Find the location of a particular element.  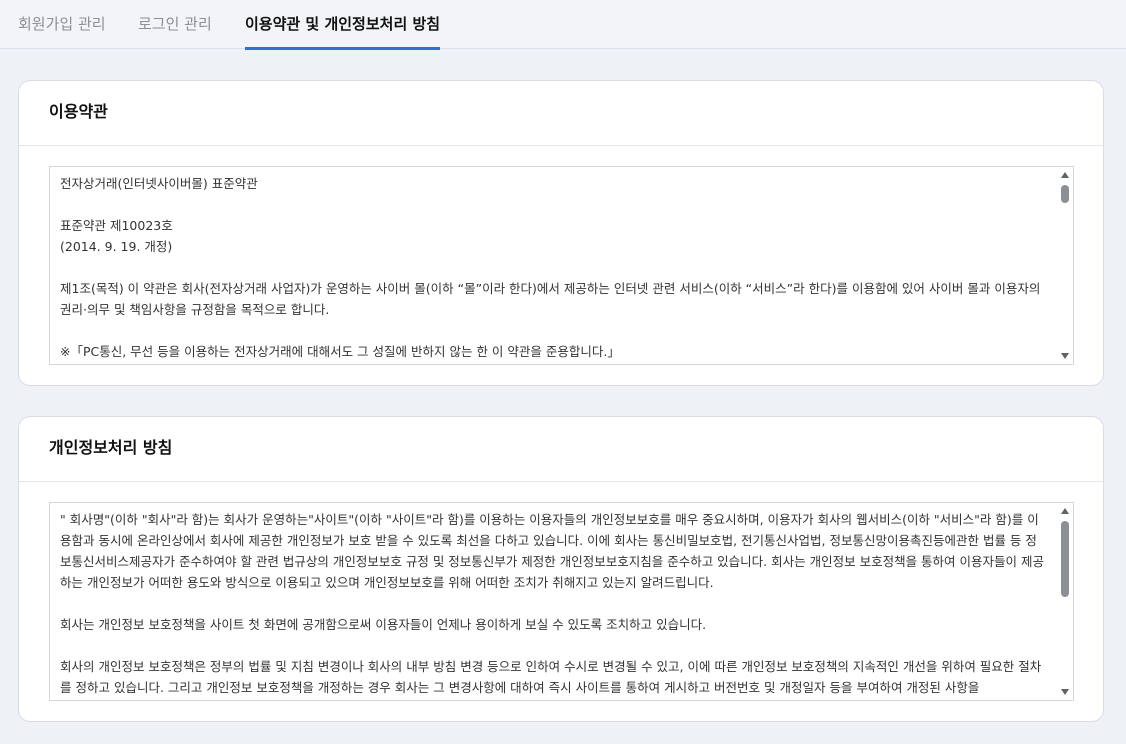

paragraph: 전자상거래(인터넷사이버몰) 표준약관 is located at coordinates (159, 183).